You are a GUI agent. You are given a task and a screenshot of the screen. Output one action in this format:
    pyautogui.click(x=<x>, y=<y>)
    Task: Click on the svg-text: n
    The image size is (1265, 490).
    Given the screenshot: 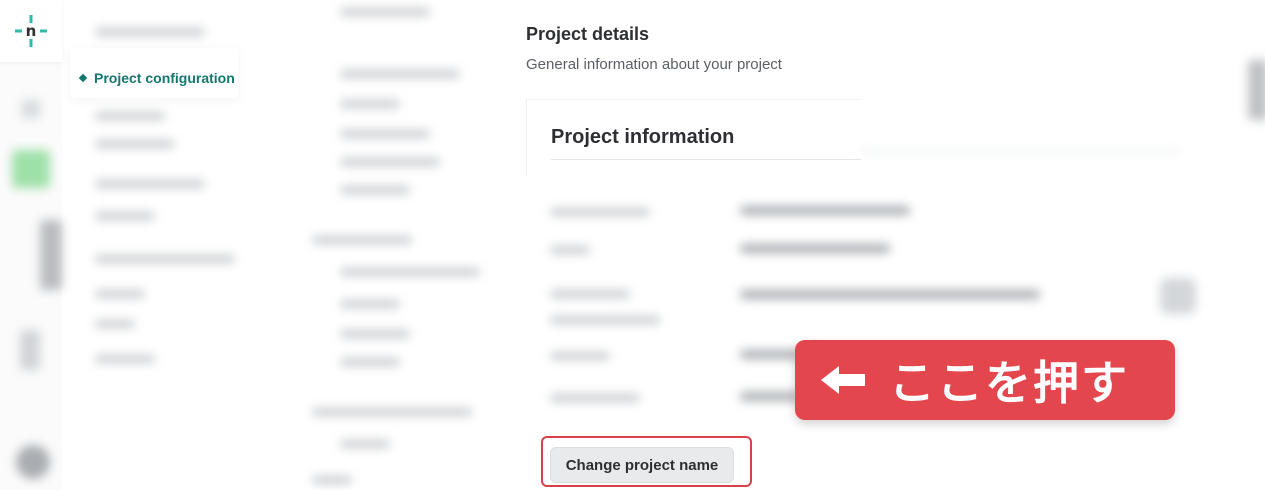 What is the action you would take?
    pyautogui.click(x=31, y=31)
    